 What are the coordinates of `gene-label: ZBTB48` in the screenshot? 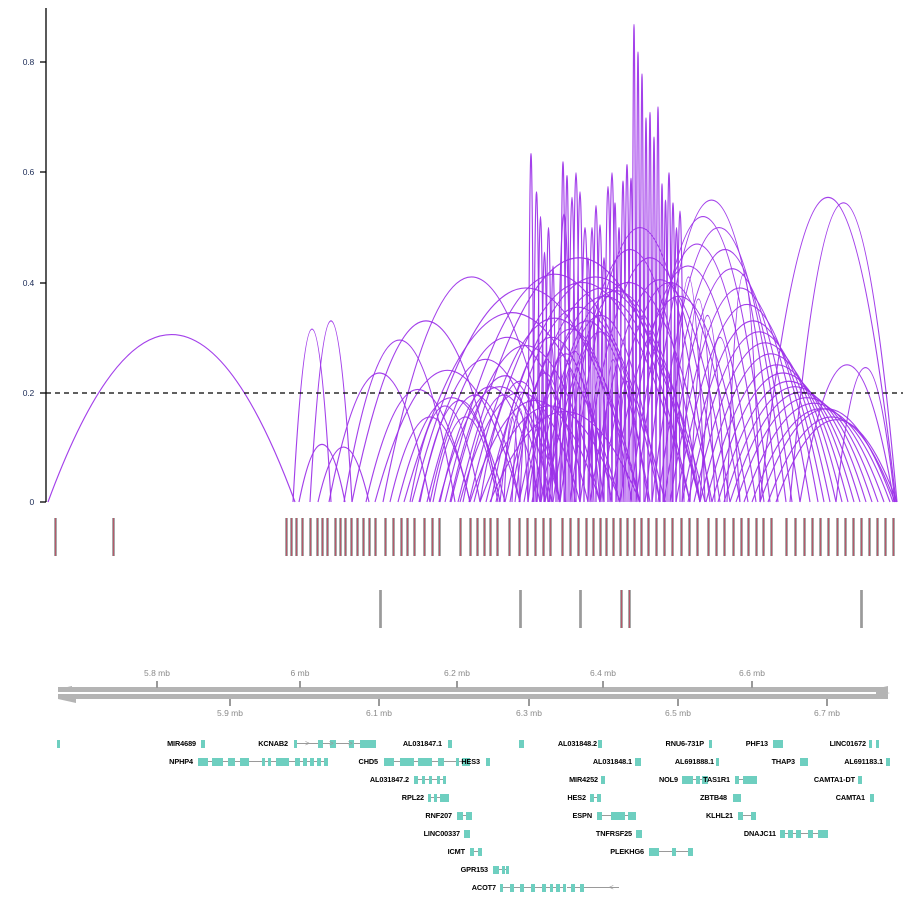 It's located at (713, 797).